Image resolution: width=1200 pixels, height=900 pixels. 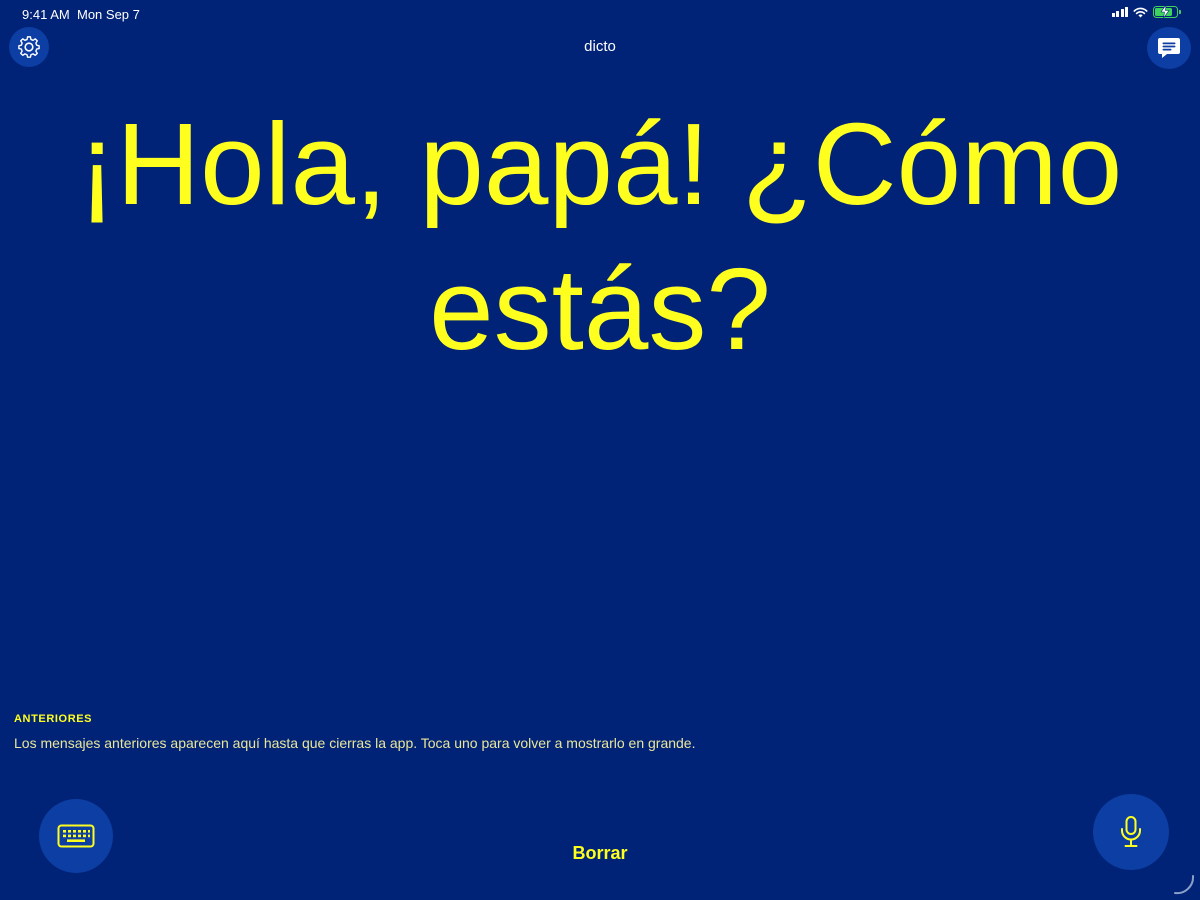 I want to click on status-date: Mon Sep 7, so click(x=108, y=14).